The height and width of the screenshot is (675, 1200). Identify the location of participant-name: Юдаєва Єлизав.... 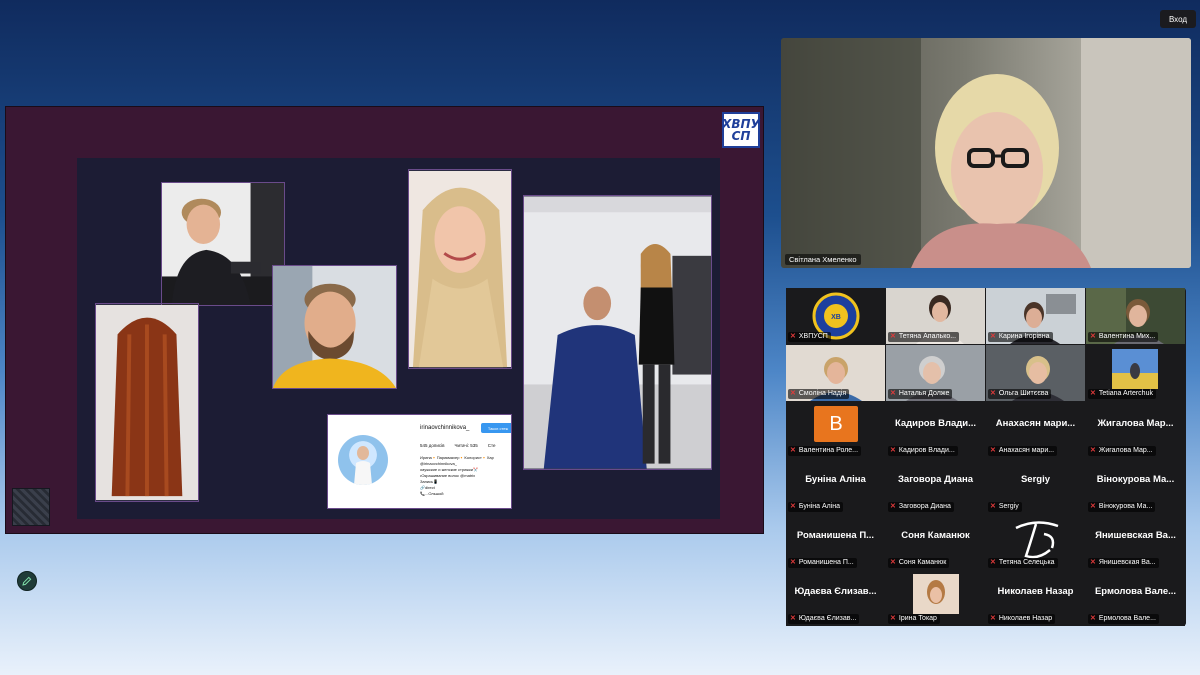
(827, 618).